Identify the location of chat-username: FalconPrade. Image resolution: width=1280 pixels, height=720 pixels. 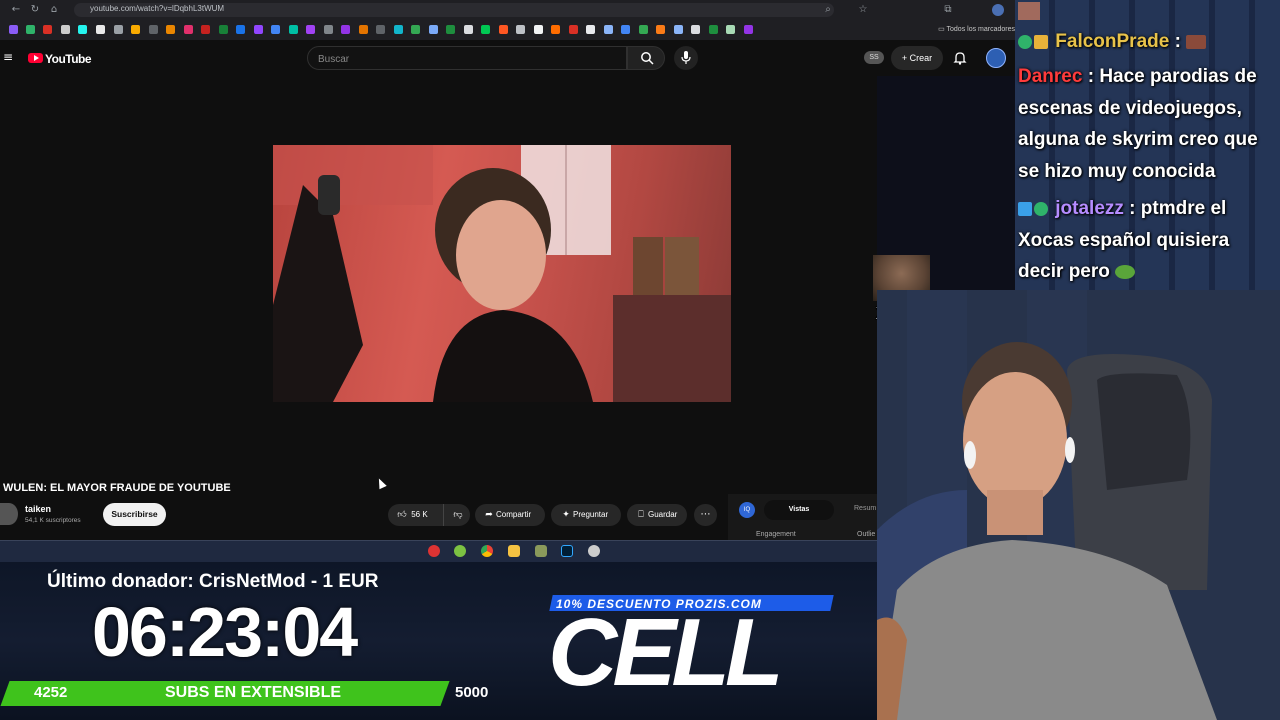
(1112, 41).